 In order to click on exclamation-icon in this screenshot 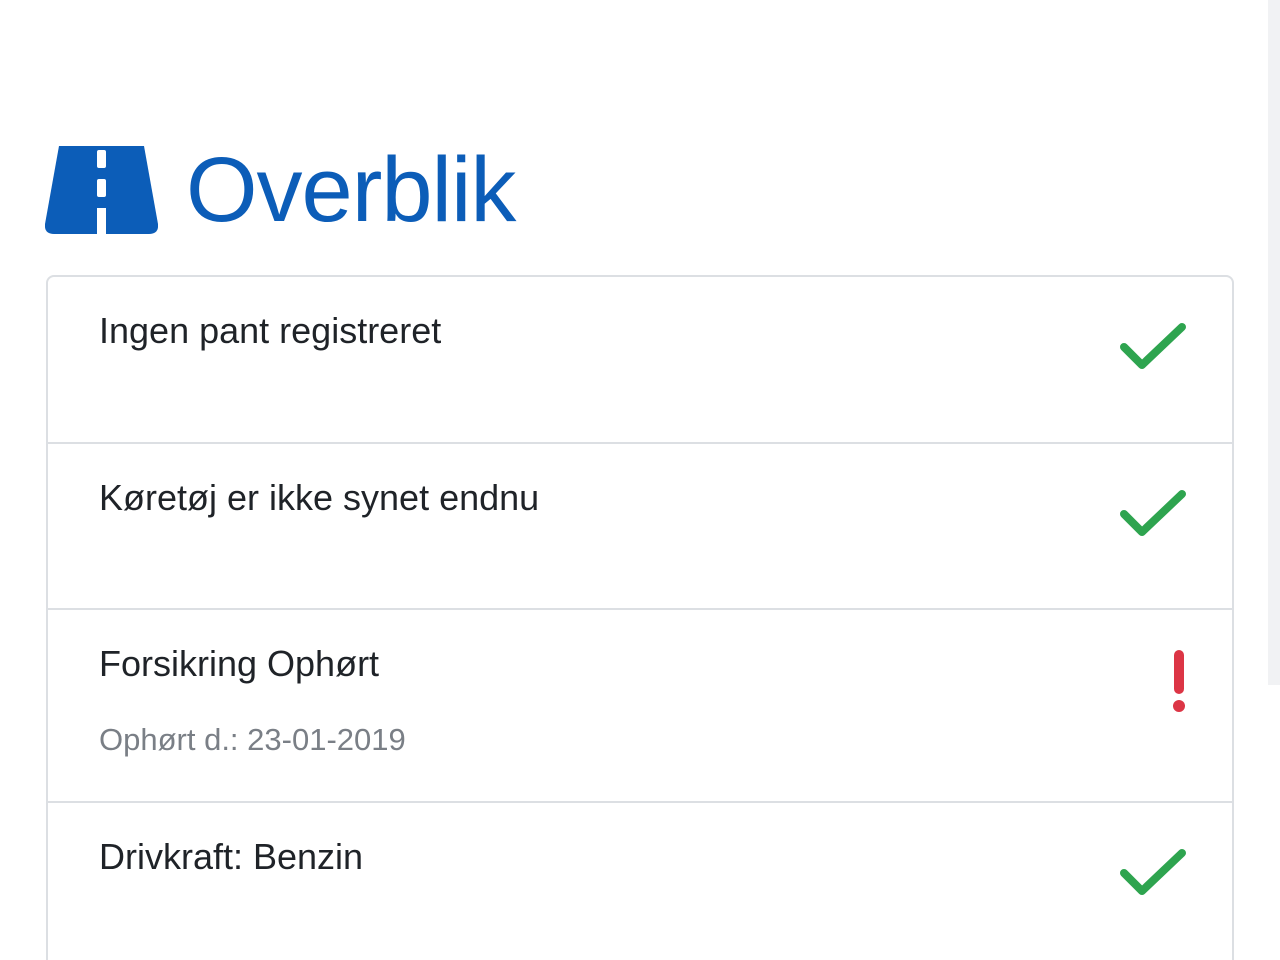, I will do `click(1179, 681)`.